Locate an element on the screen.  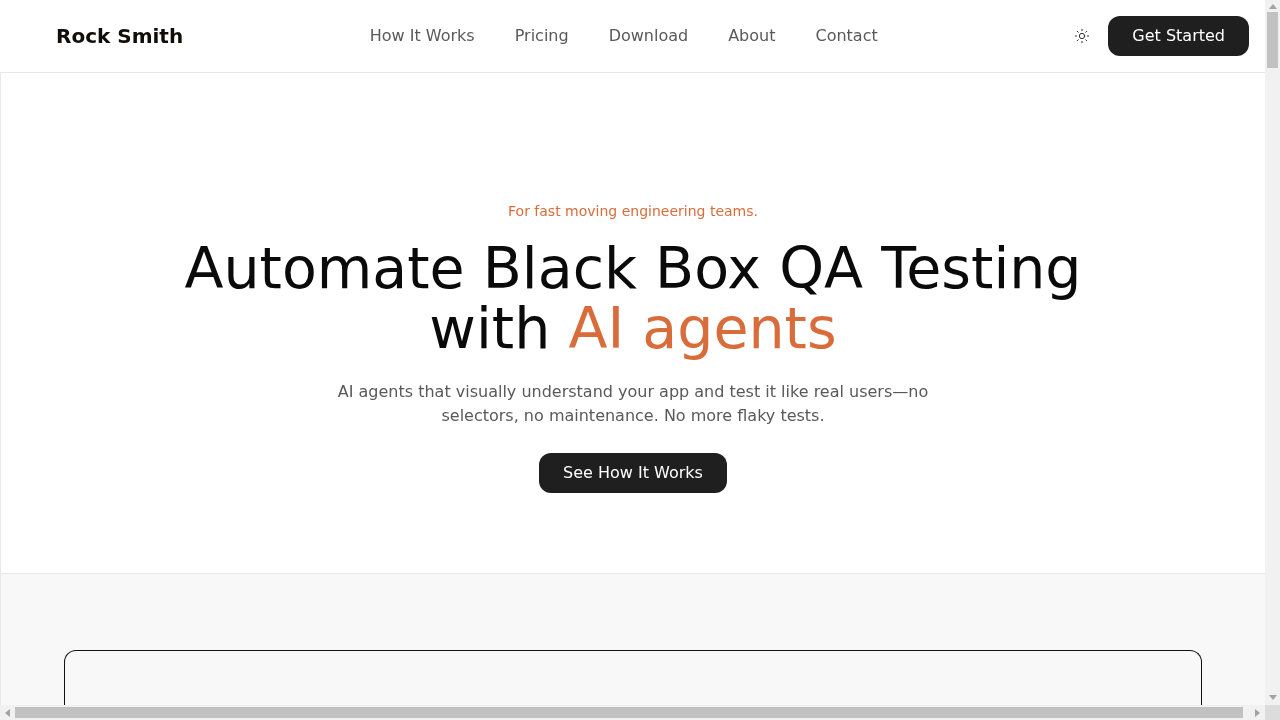
get-started-button: Get Started is located at coordinates (1178, 36).